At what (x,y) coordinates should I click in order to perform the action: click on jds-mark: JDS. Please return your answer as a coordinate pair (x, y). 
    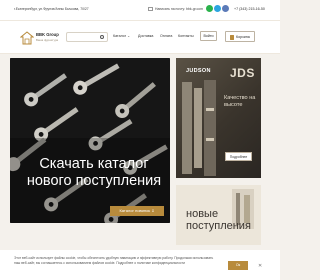
    Looking at the image, I should click on (242, 73).